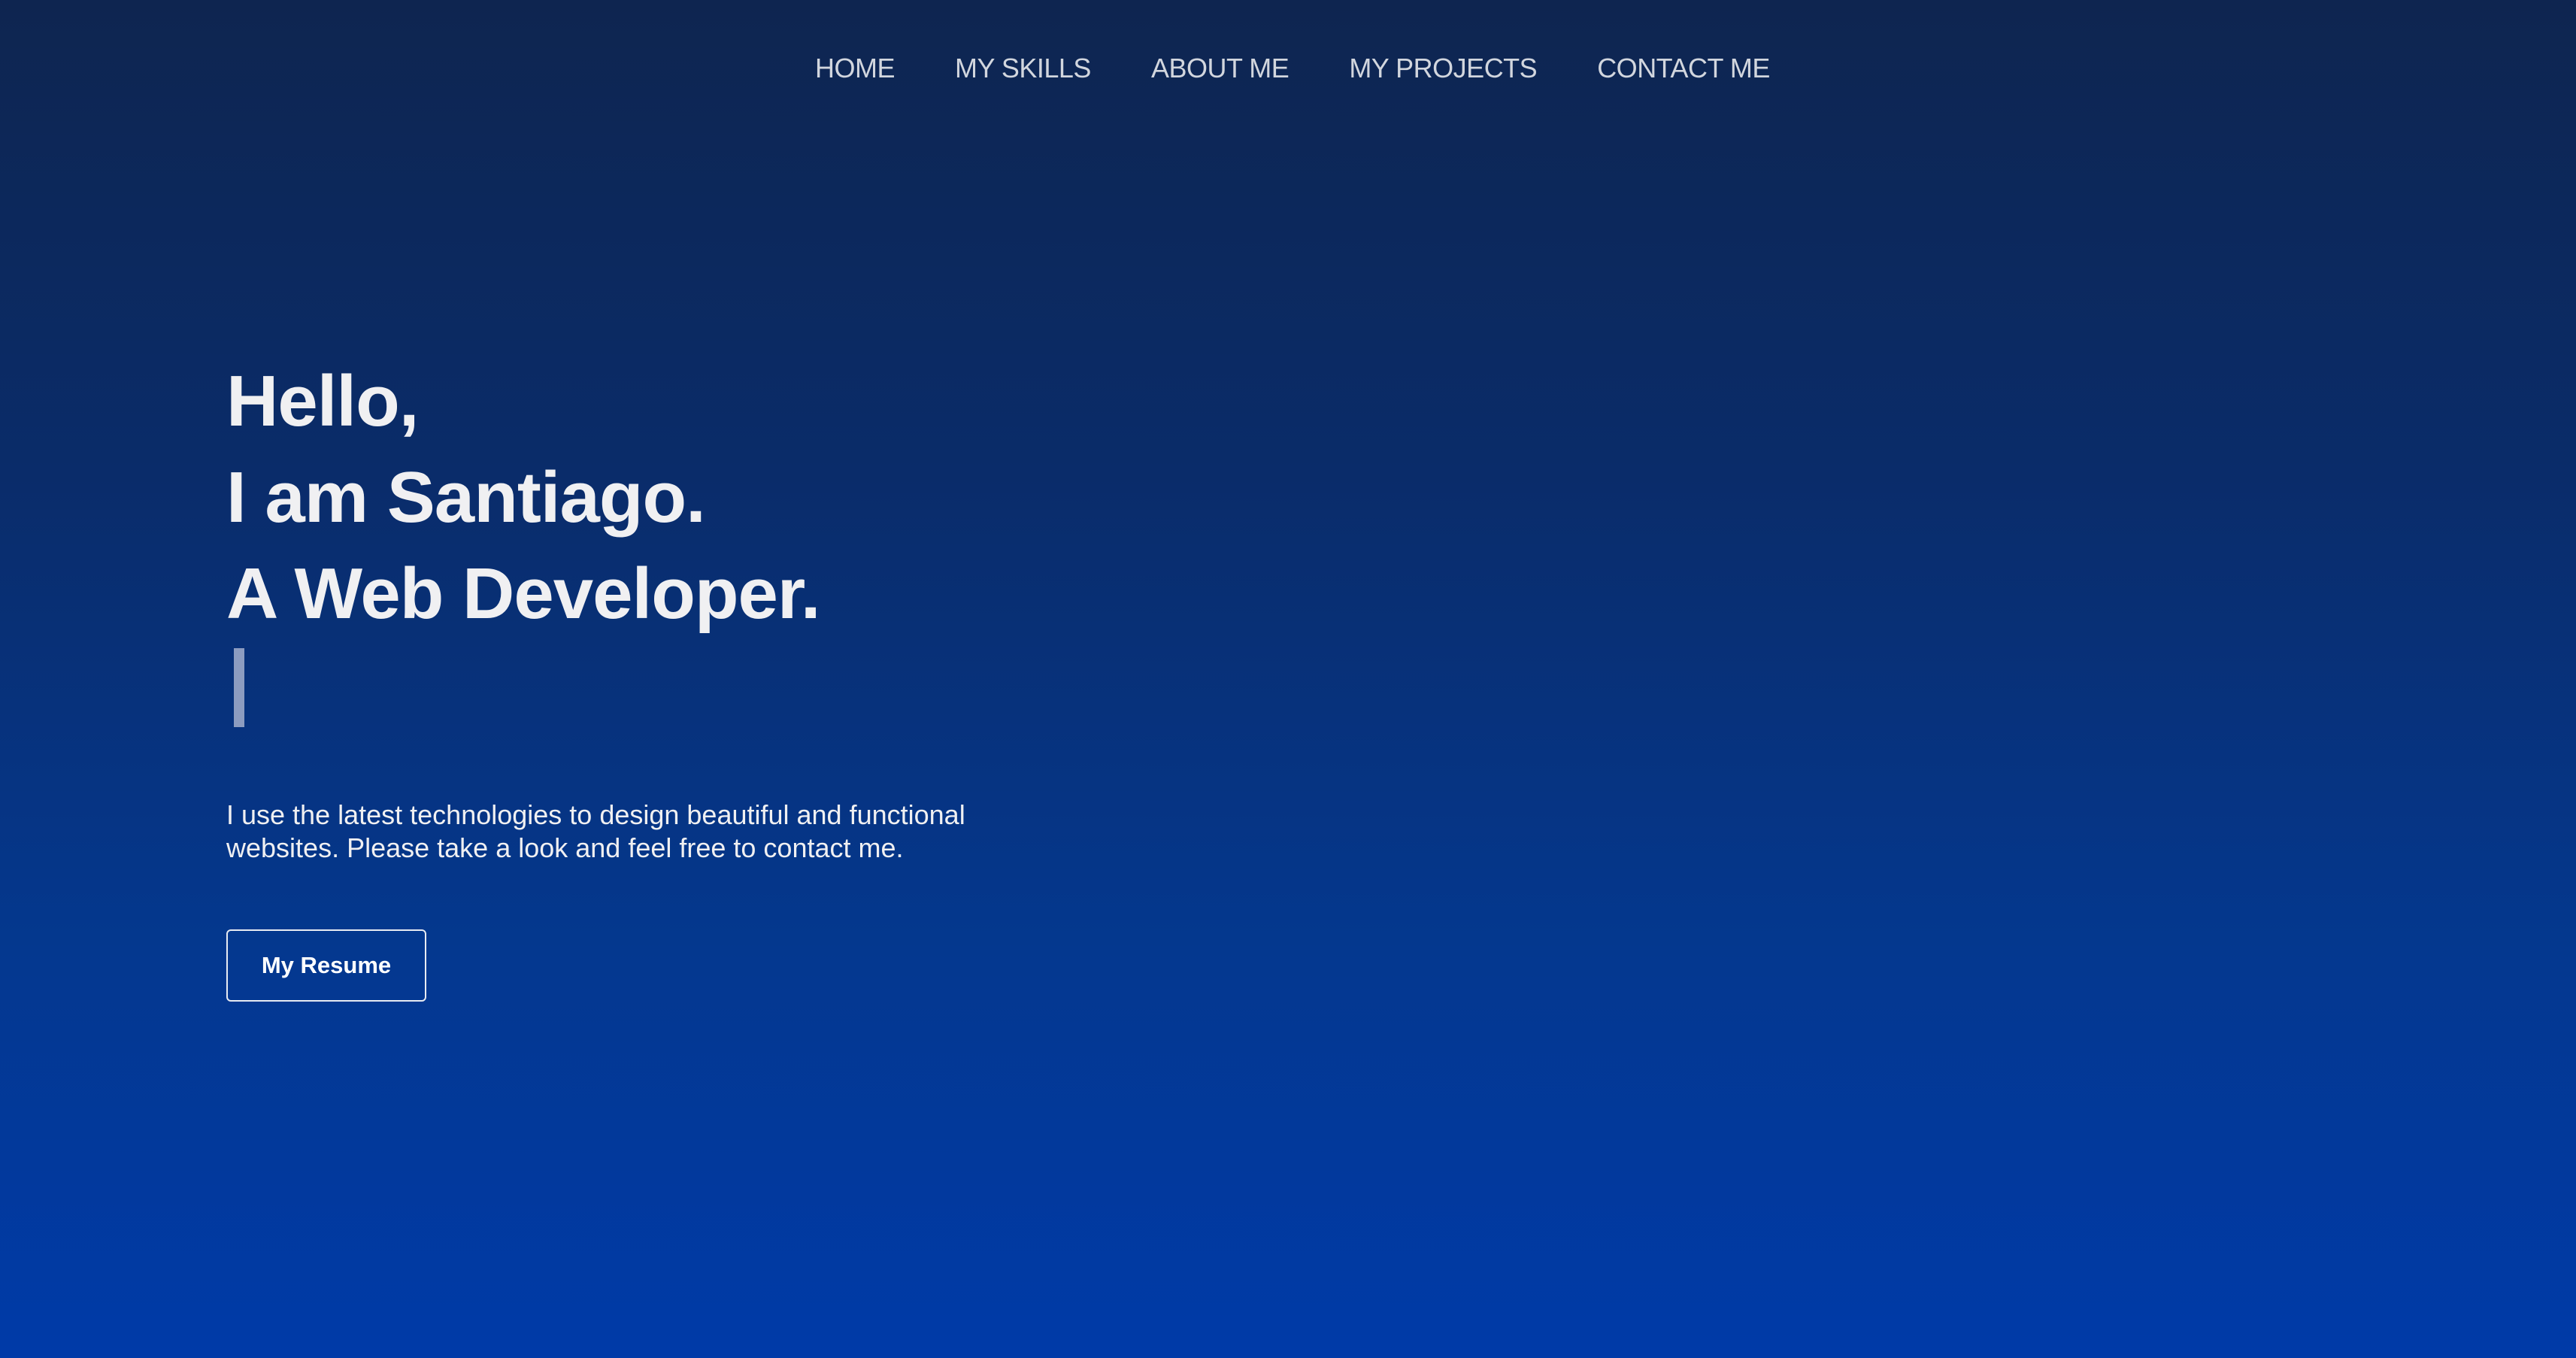 This screenshot has width=2576, height=1358. I want to click on nav-home: HOME, so click(855, 68).